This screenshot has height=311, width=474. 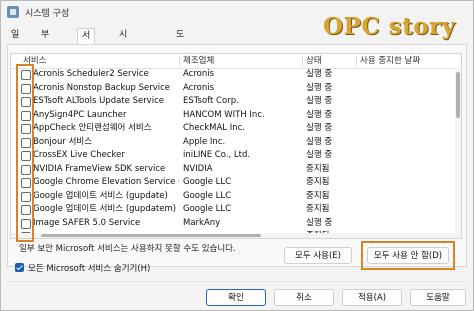 I want to click on apply-button: 적용(A), so click(x=372, y=297).